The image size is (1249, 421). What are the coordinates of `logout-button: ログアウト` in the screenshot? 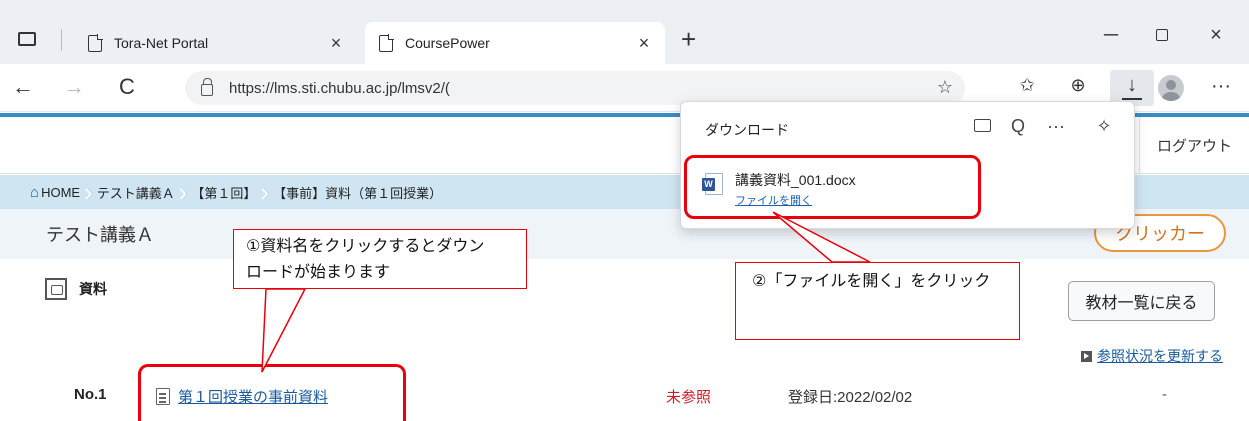 It's located at (1194, 145).